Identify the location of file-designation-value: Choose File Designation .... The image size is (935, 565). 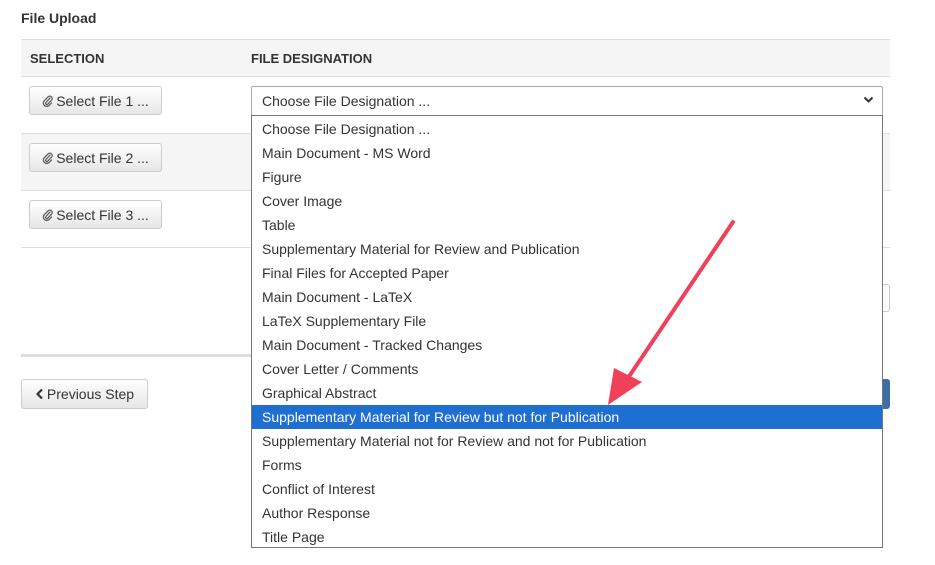
(346, 101).